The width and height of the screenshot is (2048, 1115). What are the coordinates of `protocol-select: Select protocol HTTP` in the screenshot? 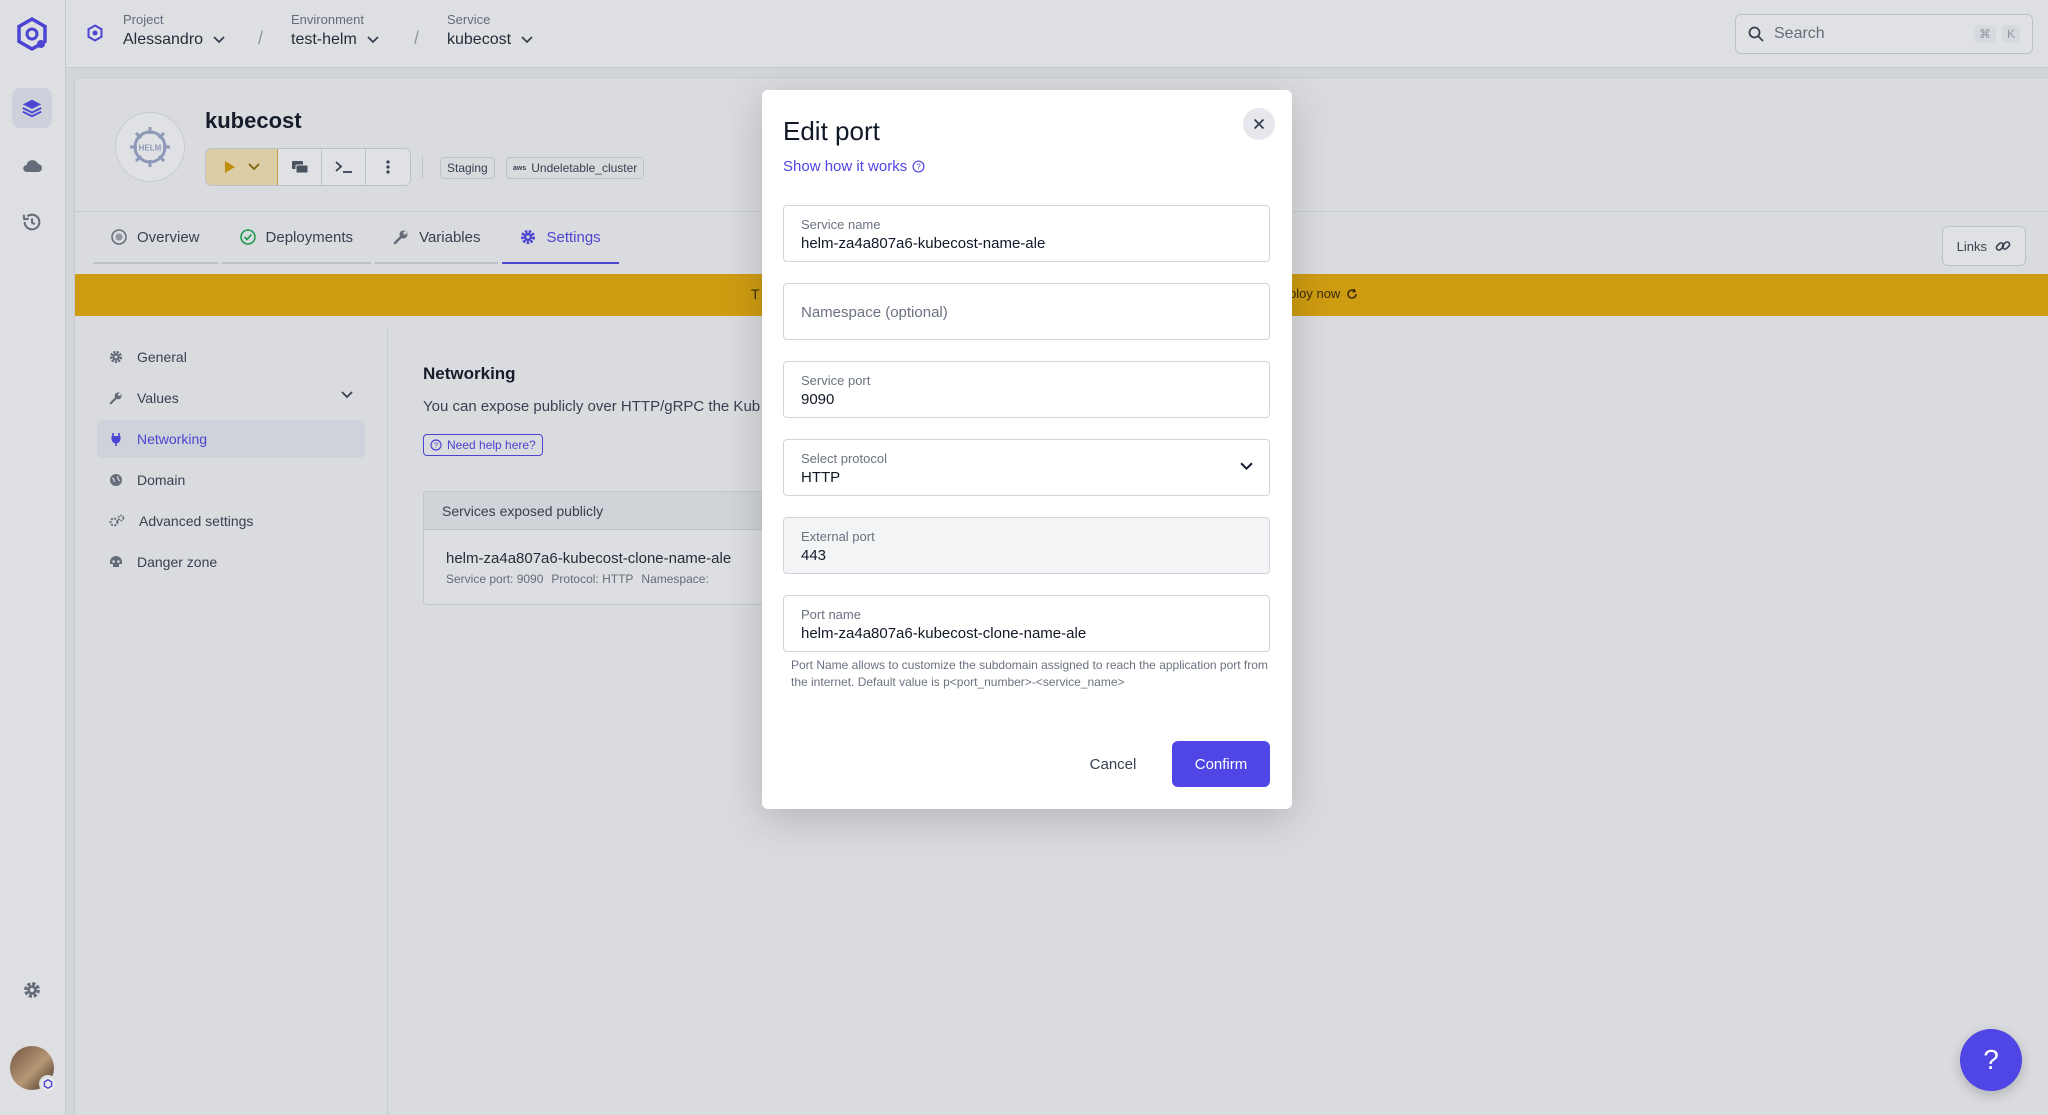 It's located at (1026, 467).